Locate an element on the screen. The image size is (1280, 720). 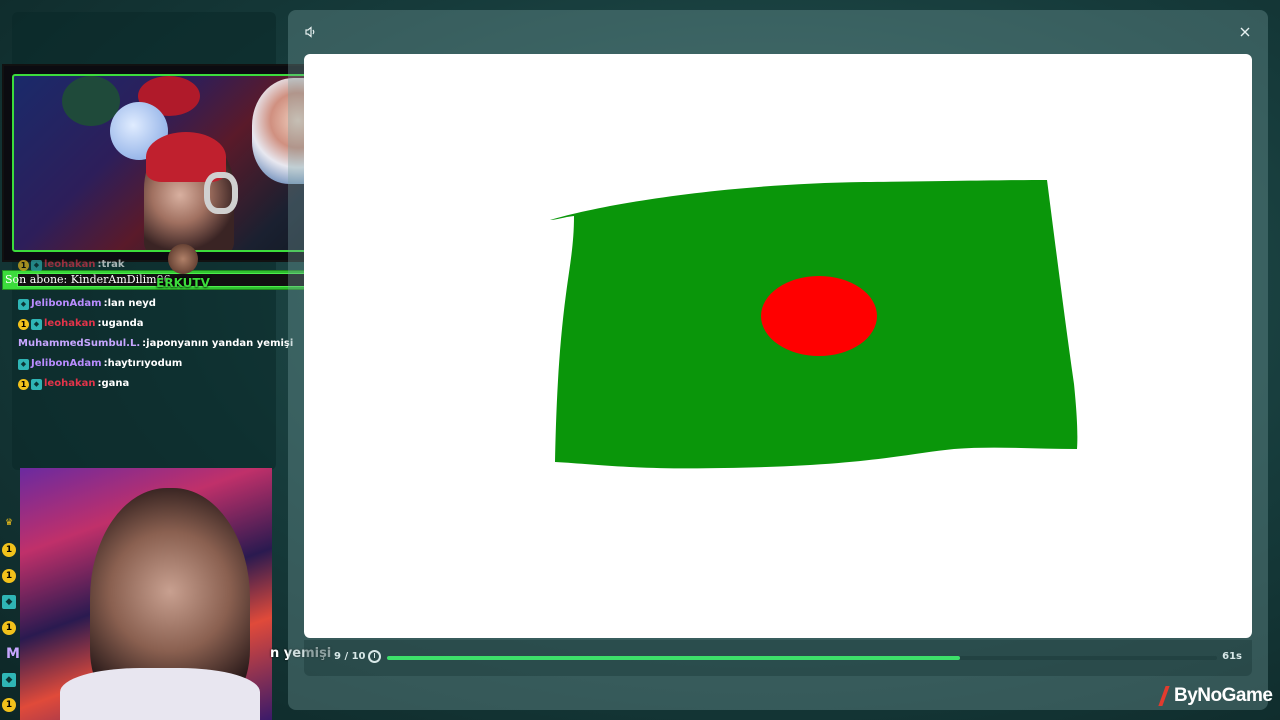
round-counter: 9 / 10 is located at coordinates (350, 656).